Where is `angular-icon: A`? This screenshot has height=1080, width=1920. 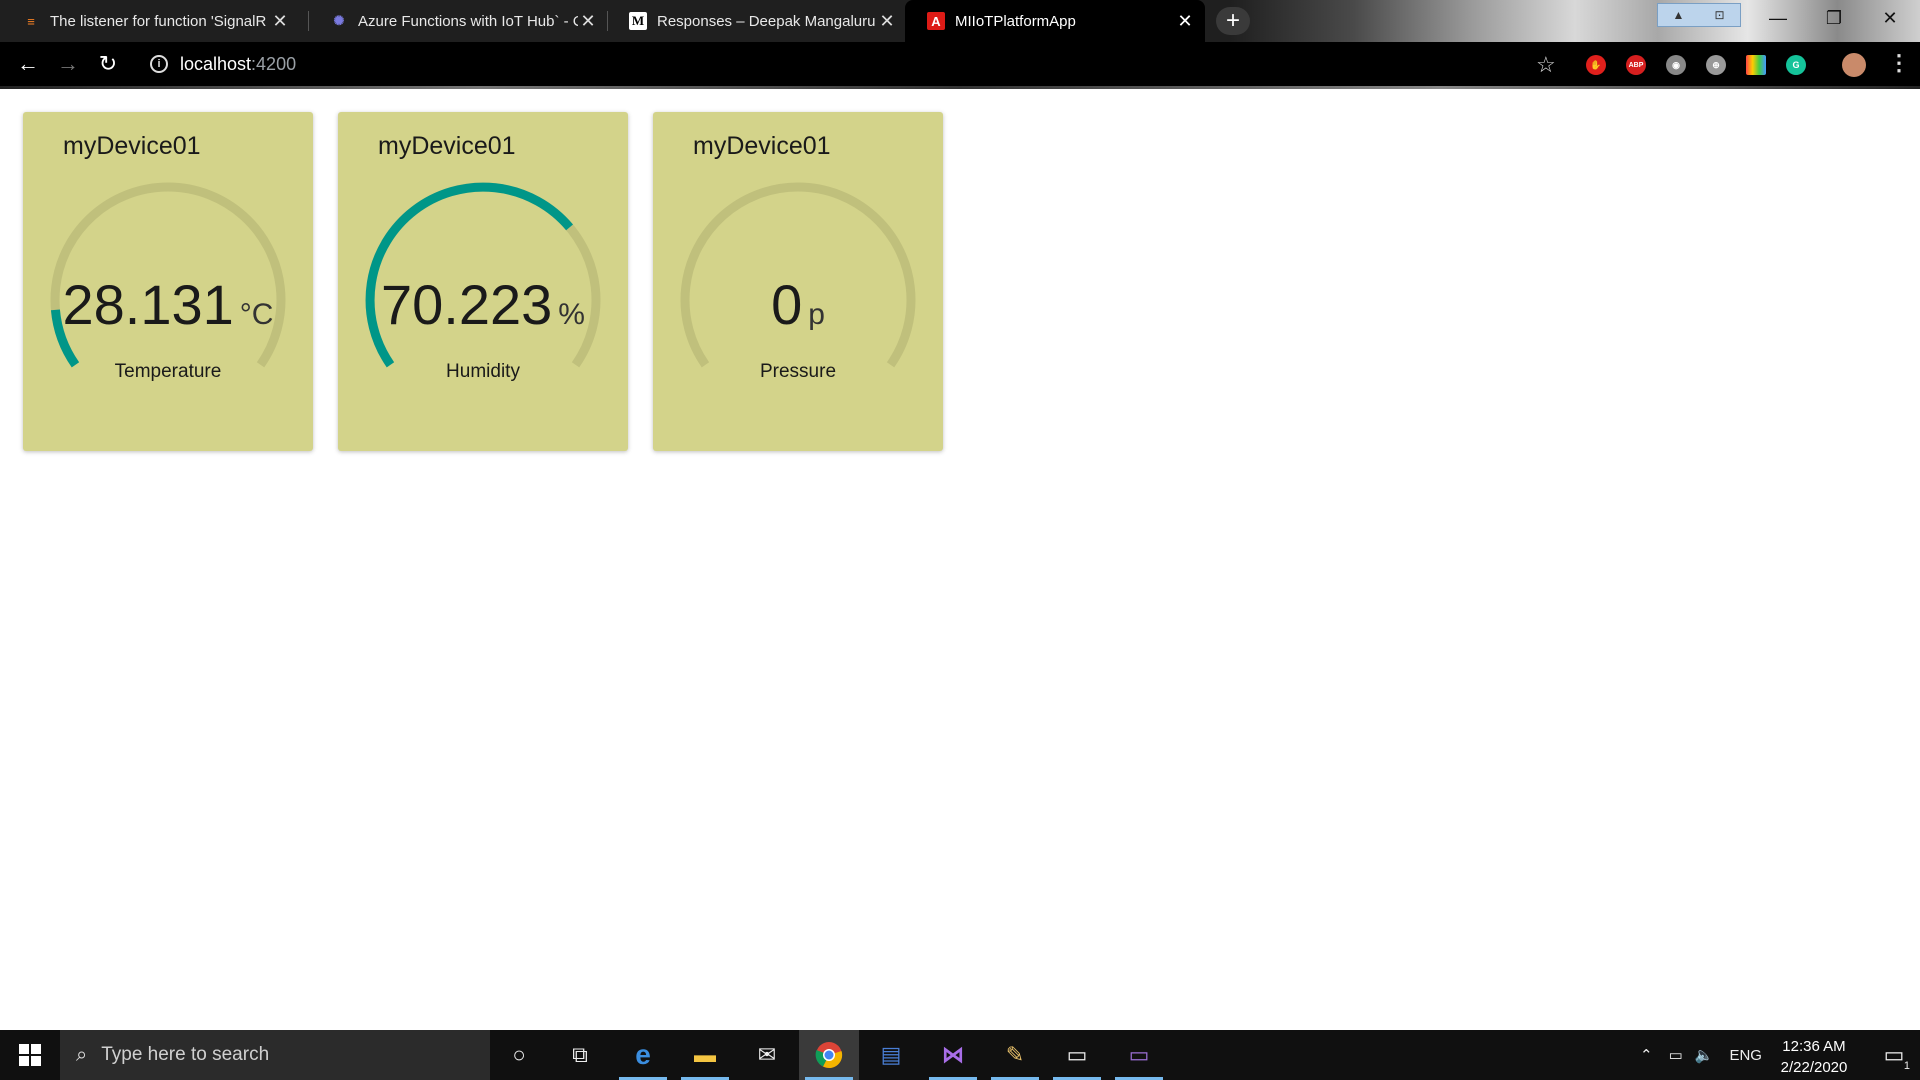 angular-icon: A is located at coordinates (936, 21).